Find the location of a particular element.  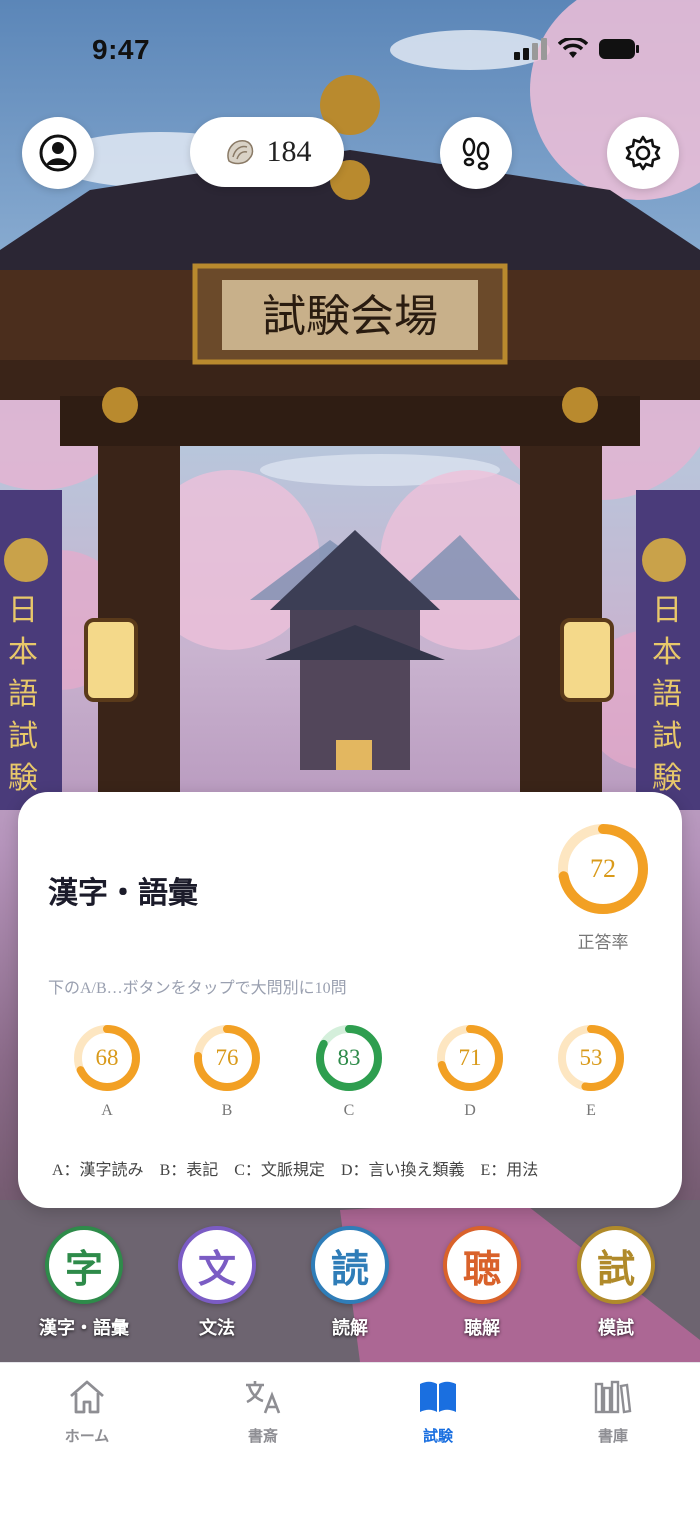

tab-study-label: 書斎 is located at coordinates (262, 1436).